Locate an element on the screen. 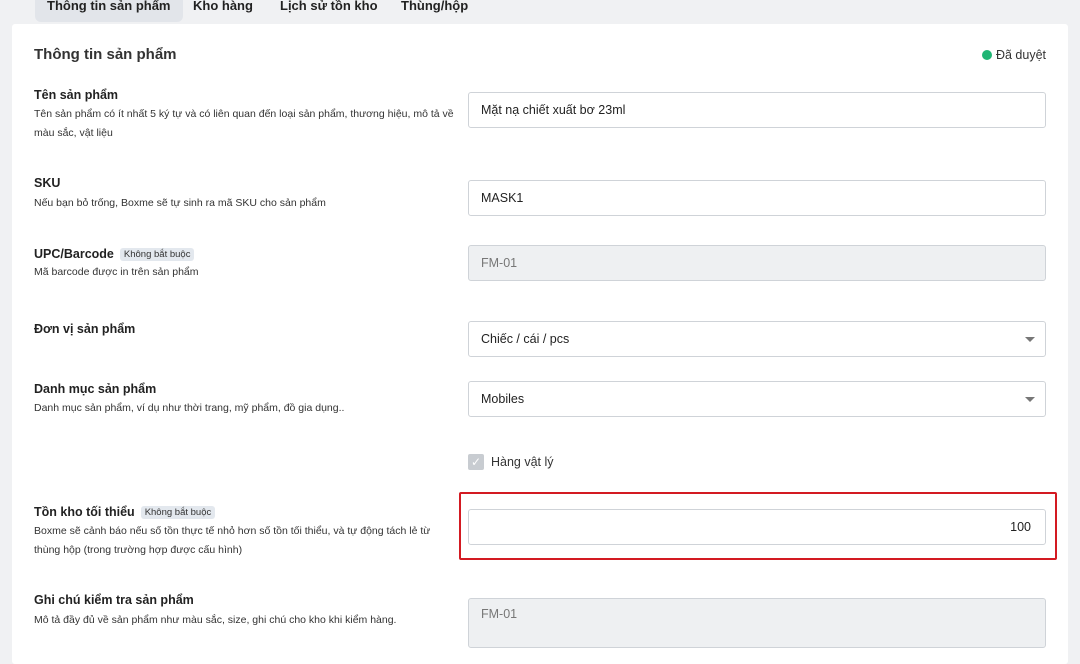 The image size is (1080, 664). upc-label: UPC/Barcode Không bắt buộc is located at coordinates (114, 254).